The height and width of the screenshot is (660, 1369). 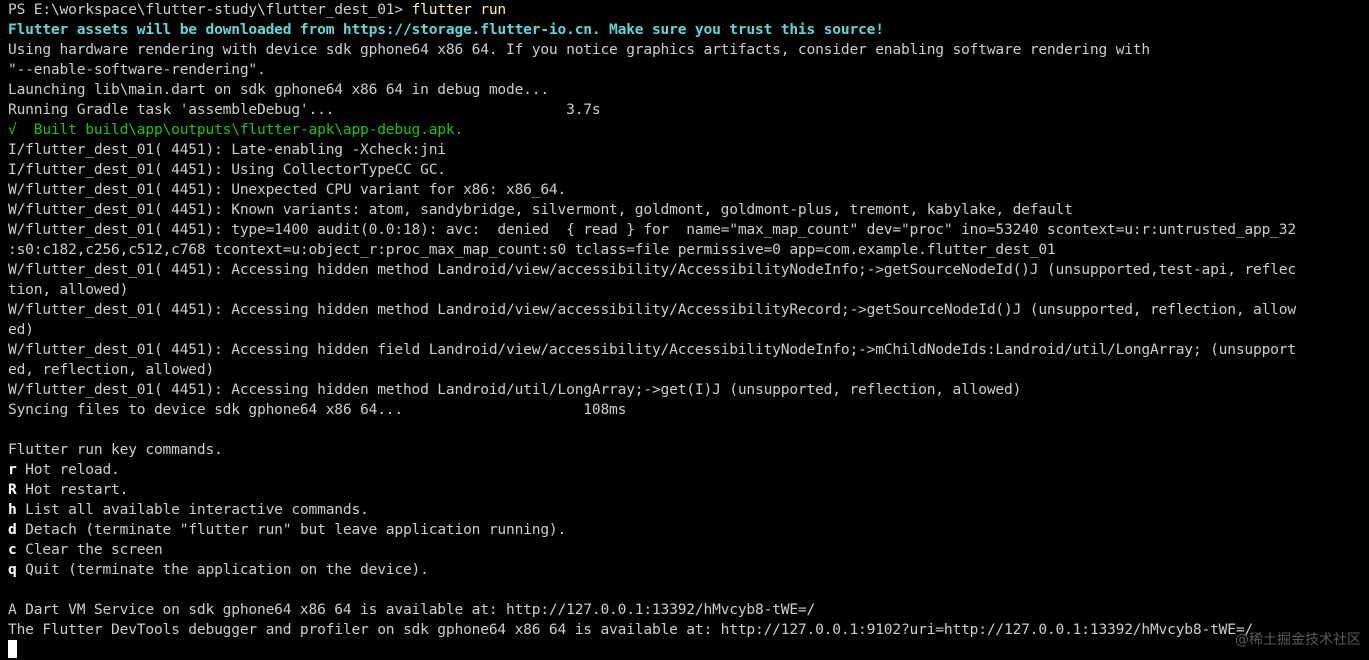 I want to click on input-line, so click(x=688, y=650).